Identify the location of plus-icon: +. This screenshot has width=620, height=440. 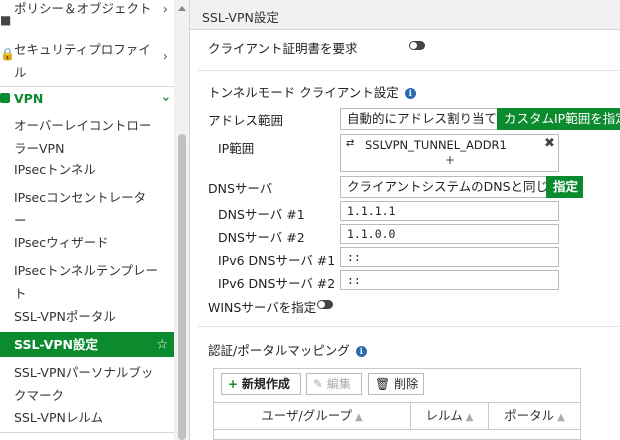
(233, 384).